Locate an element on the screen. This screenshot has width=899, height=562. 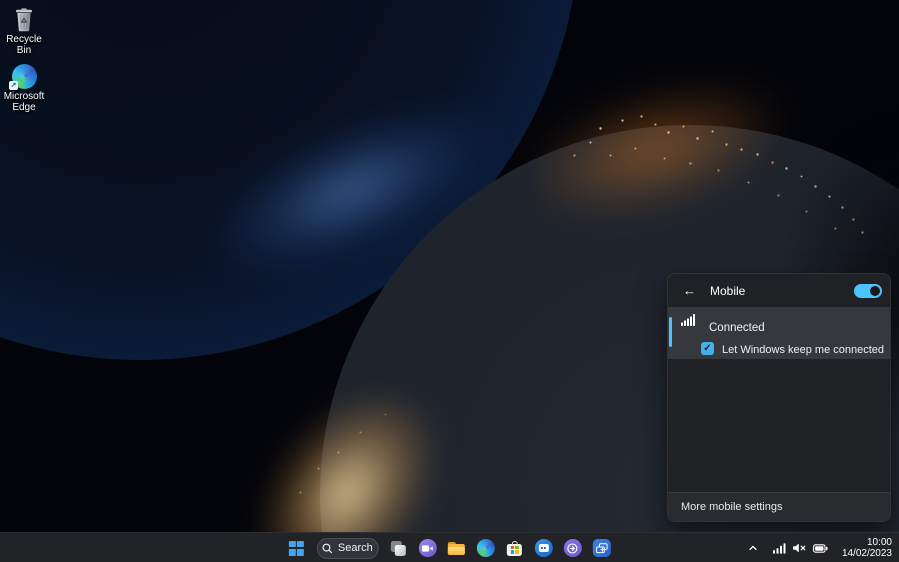
toggle-knob is located at coordinates (875, 290).